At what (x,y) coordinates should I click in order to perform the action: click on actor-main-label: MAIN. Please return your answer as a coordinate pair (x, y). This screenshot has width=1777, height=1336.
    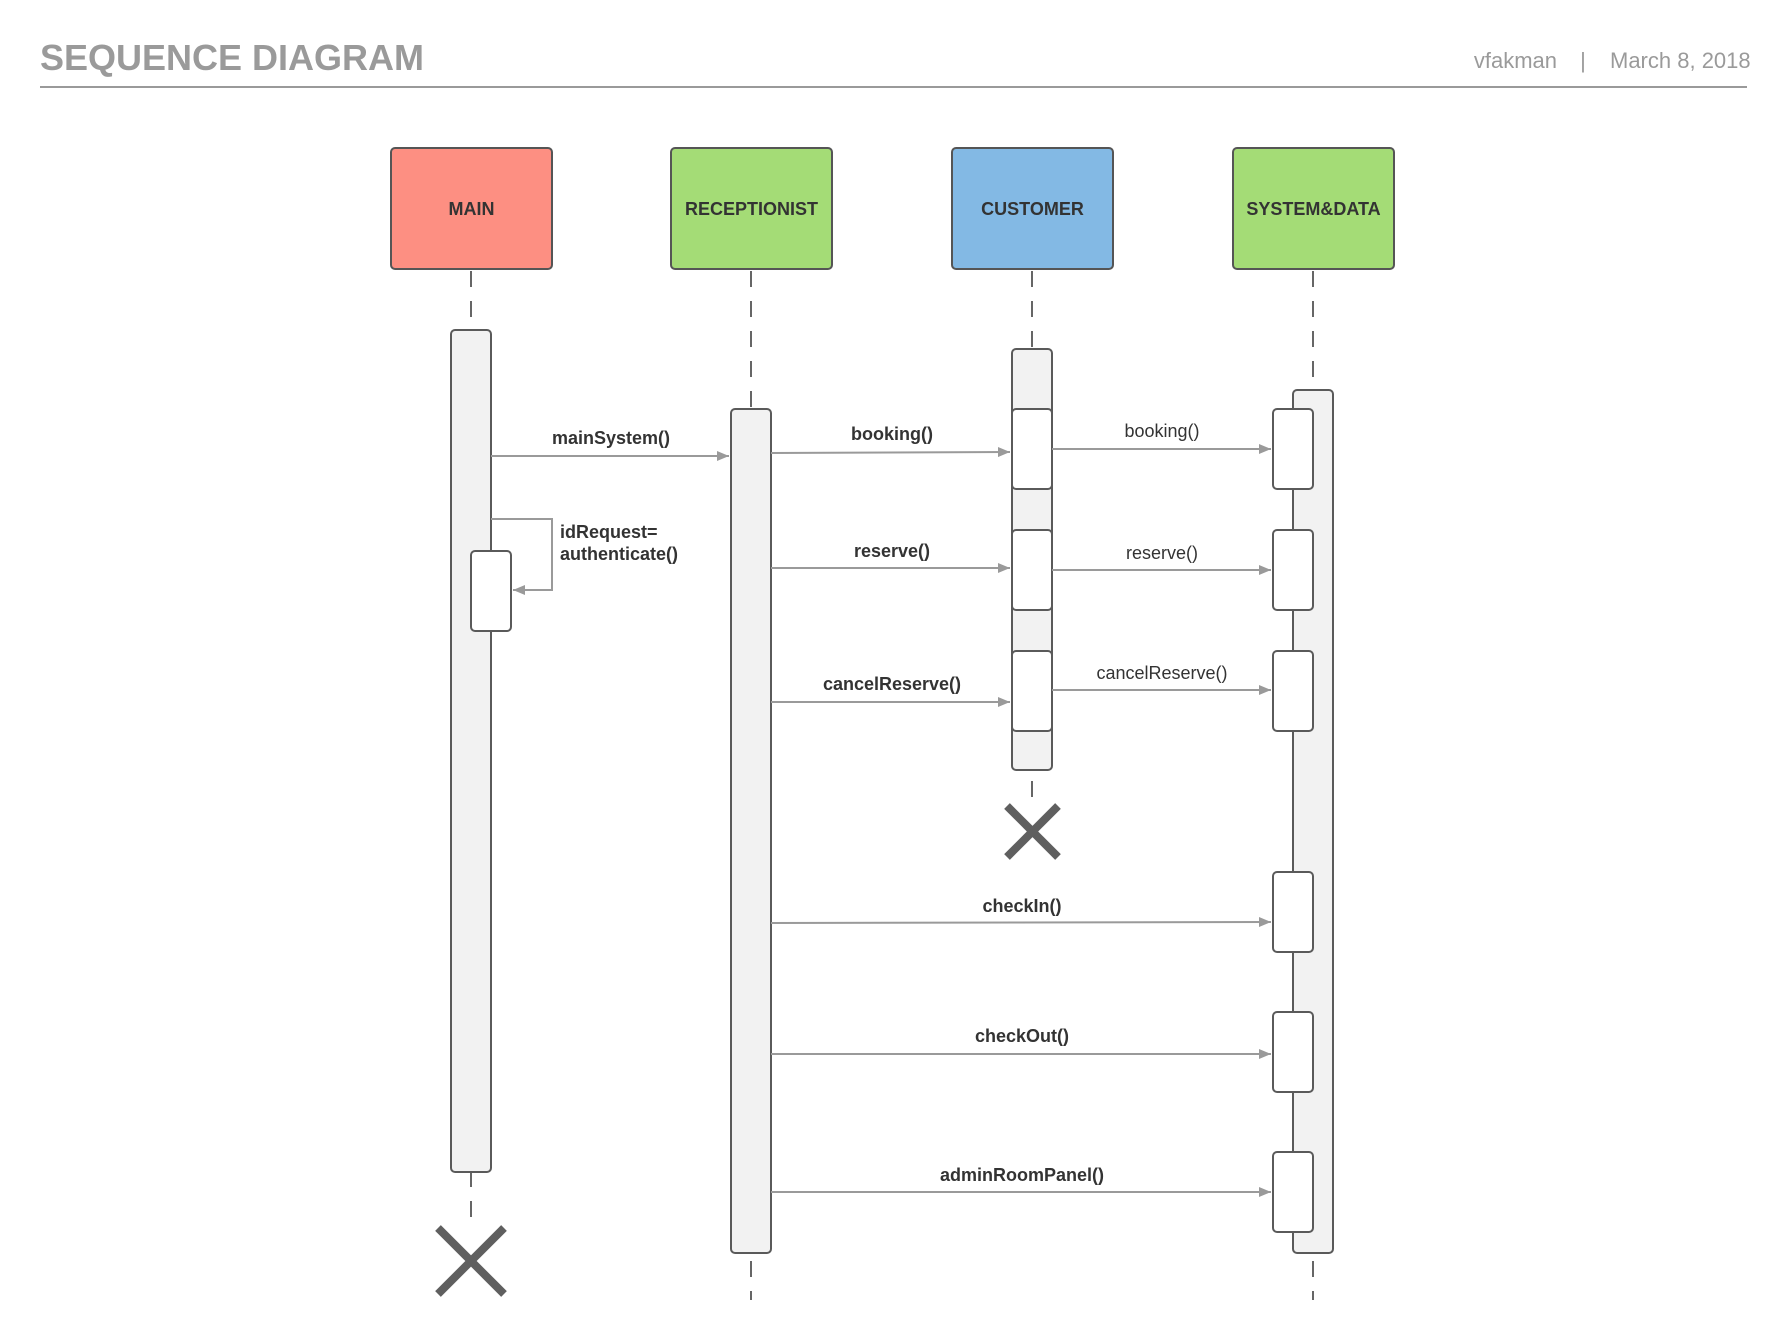
    Looking at the image, I should click on (472, 209).